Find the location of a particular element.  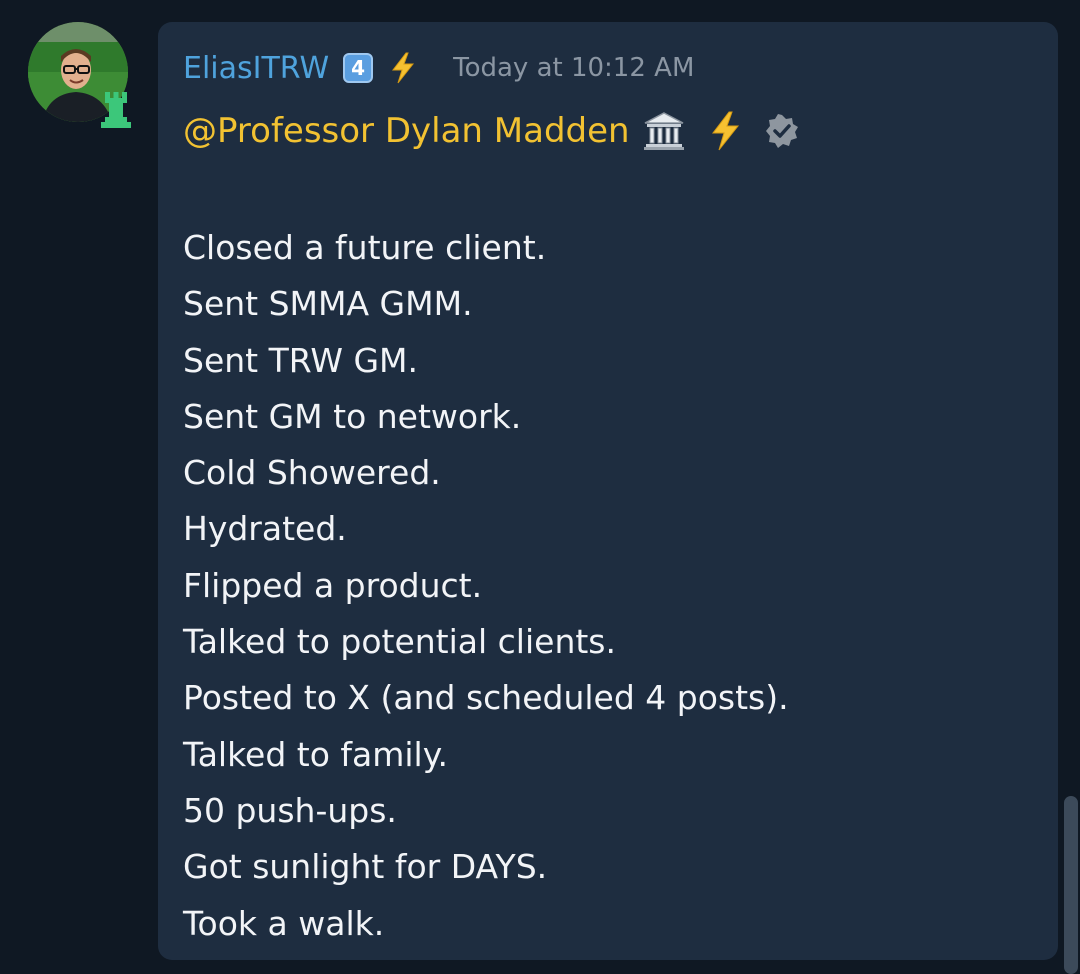

classical-building-icon is located at coordinates (663, 131).